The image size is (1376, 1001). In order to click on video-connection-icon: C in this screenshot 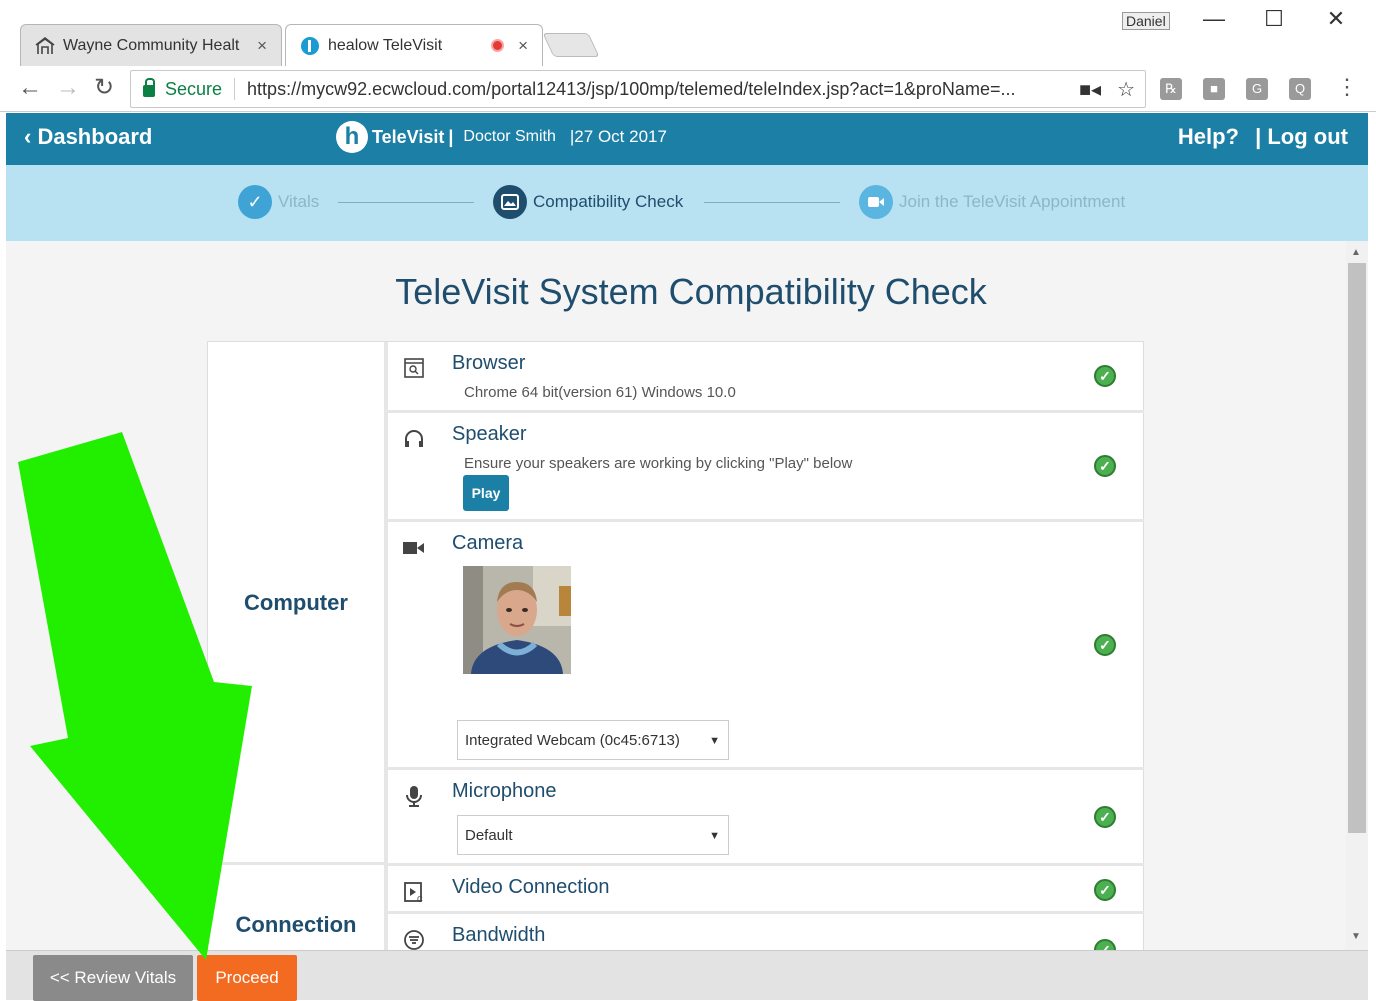, I will do `click(414, 892)`.